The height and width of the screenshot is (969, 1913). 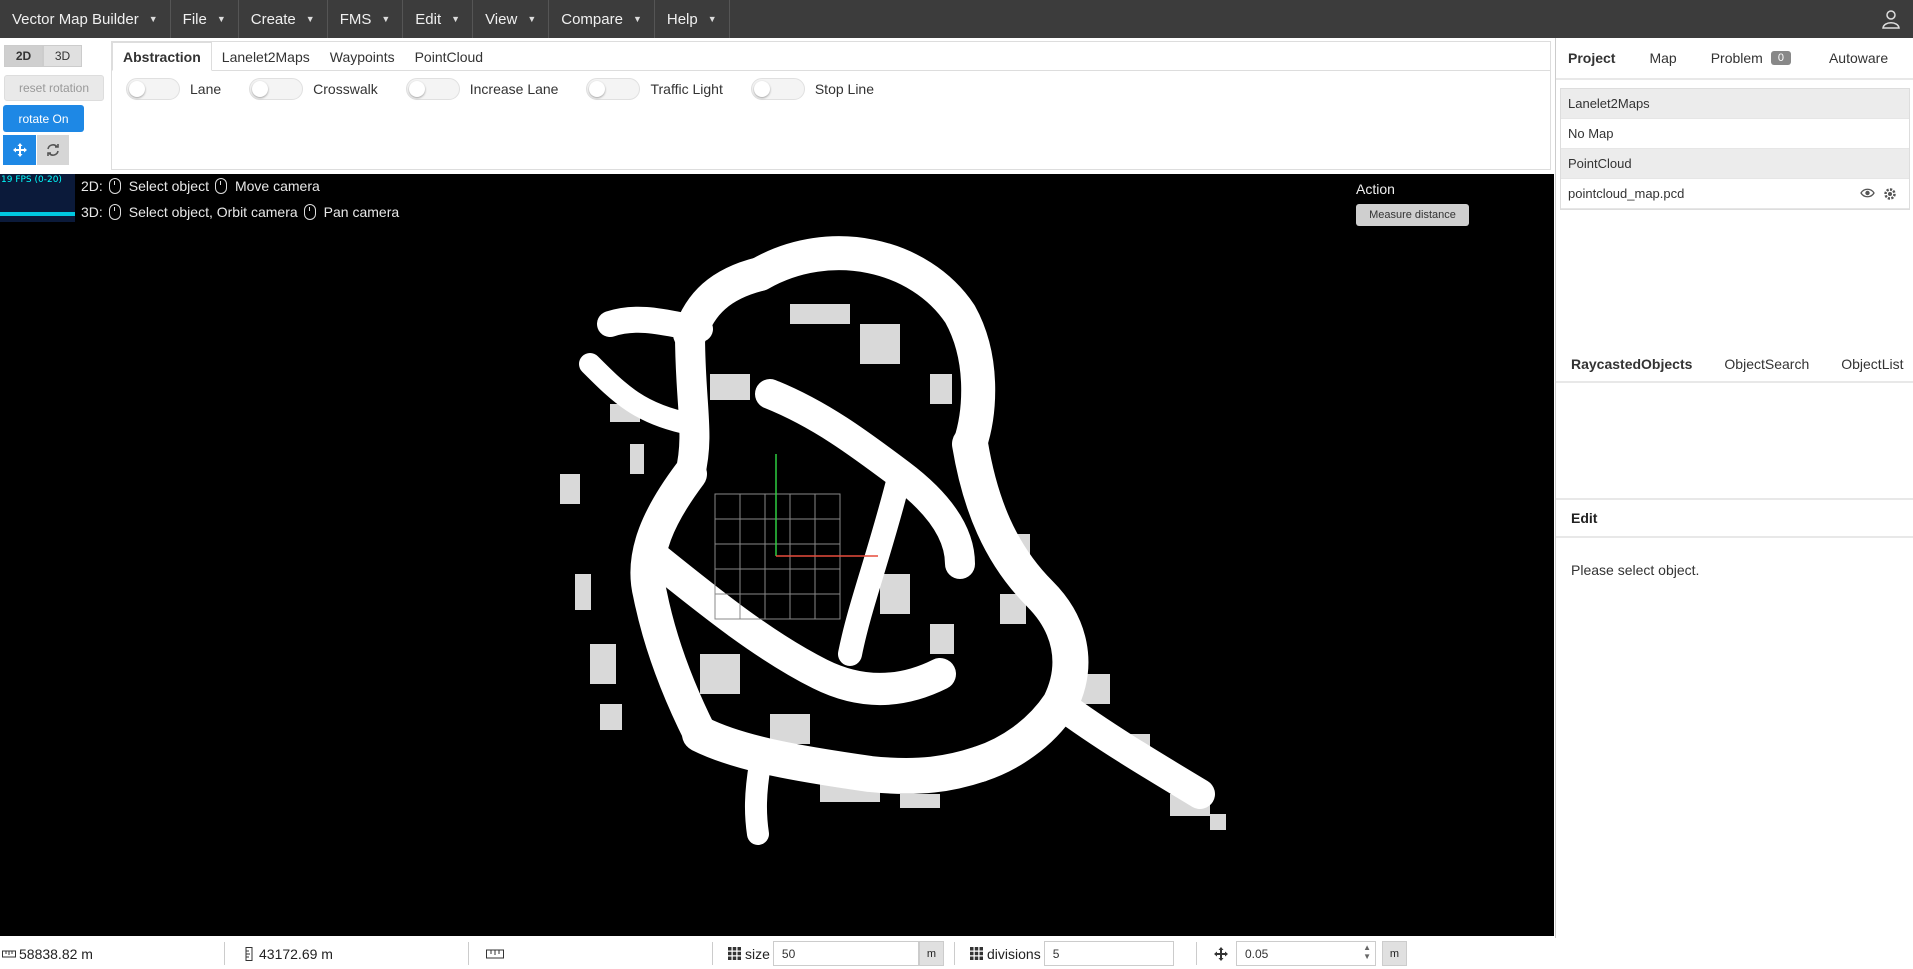 I want to click on grid-size-control: size 50 m, so click(x=836, y=953).